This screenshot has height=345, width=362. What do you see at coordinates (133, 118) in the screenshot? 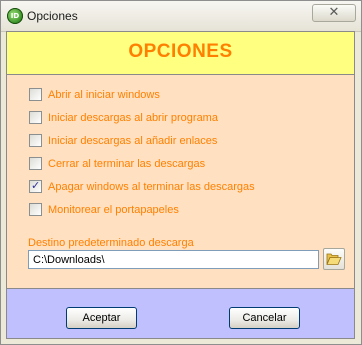
I see `option-label: Iniciar descargas al abrir programa` at bounding box center [133, 118].